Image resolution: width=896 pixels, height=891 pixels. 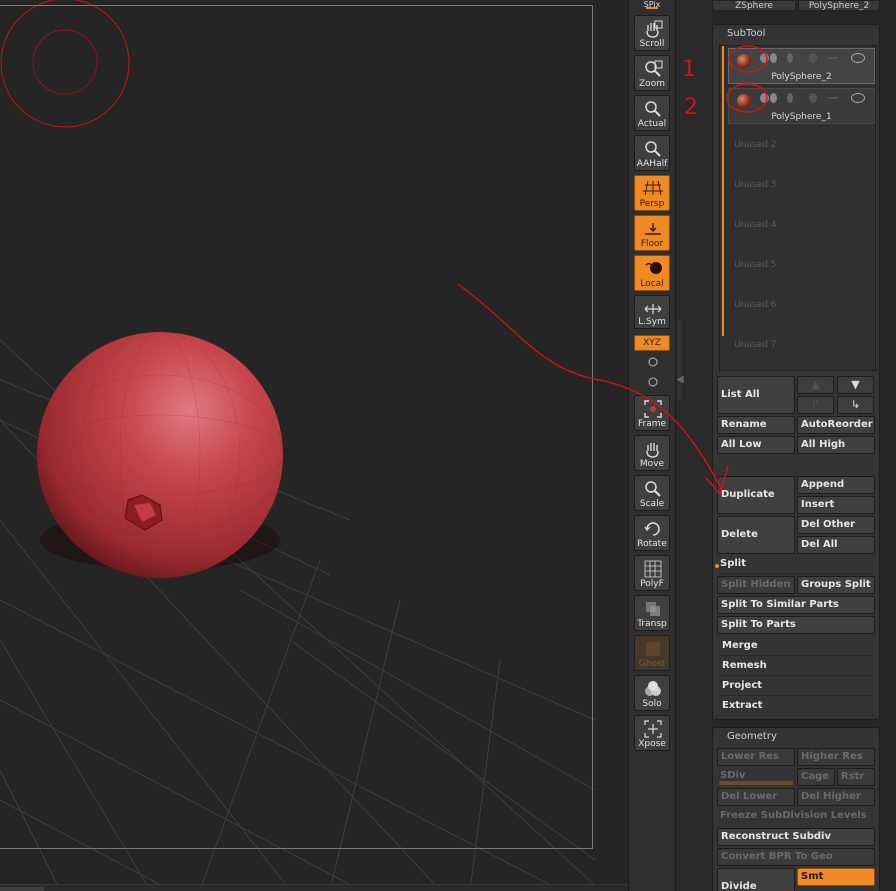 What do you see at coordinates (797, 667) in the screenshot?
I see `remesh-subpalette-header: Remesh` at bounding box center [797, 667].